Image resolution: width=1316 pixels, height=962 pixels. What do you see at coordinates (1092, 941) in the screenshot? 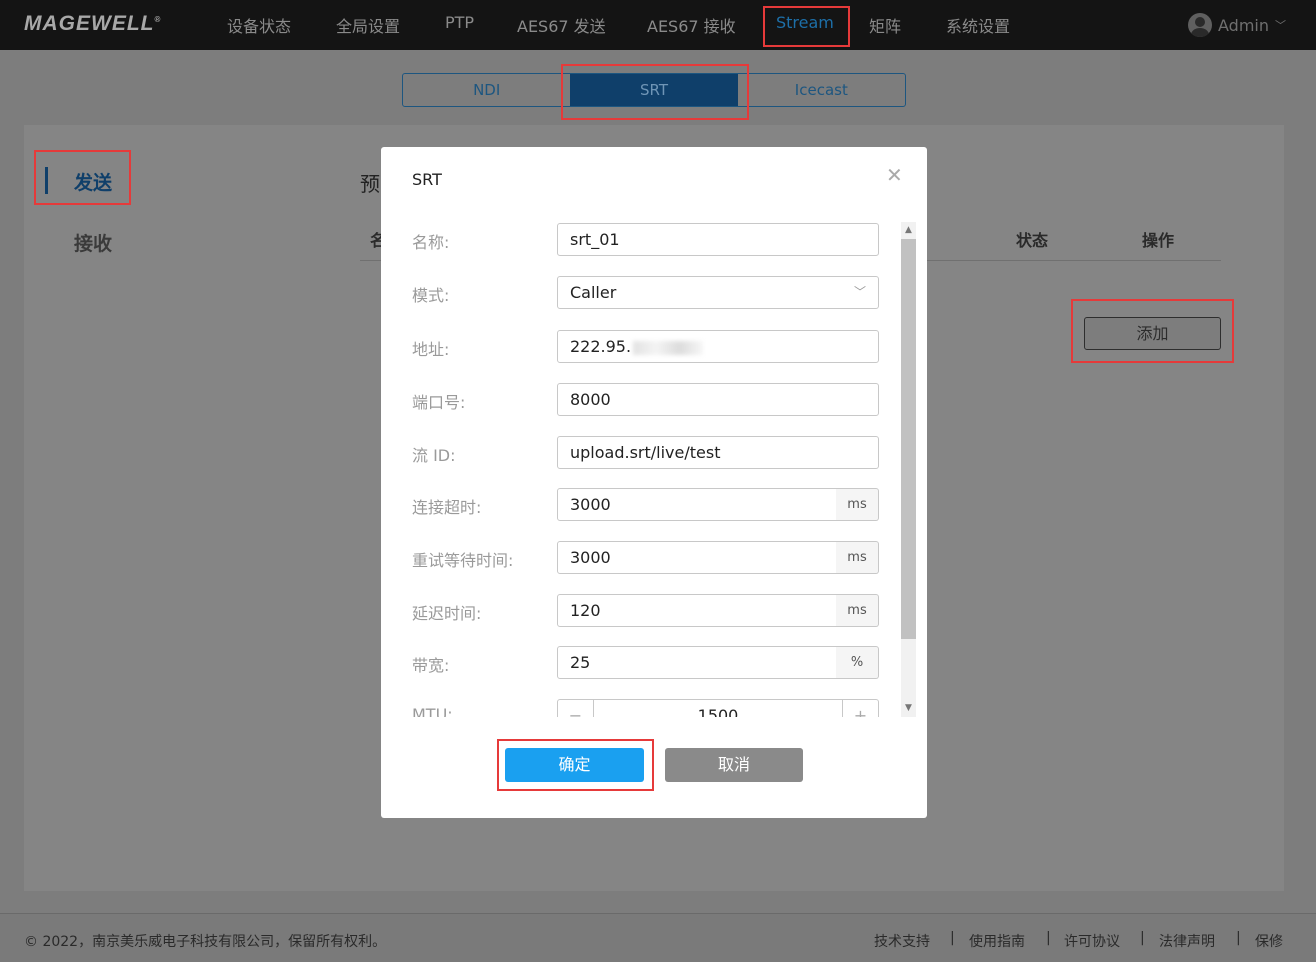
I see `footer-link-license: 许可协议` at bounding box center [1092, 941].